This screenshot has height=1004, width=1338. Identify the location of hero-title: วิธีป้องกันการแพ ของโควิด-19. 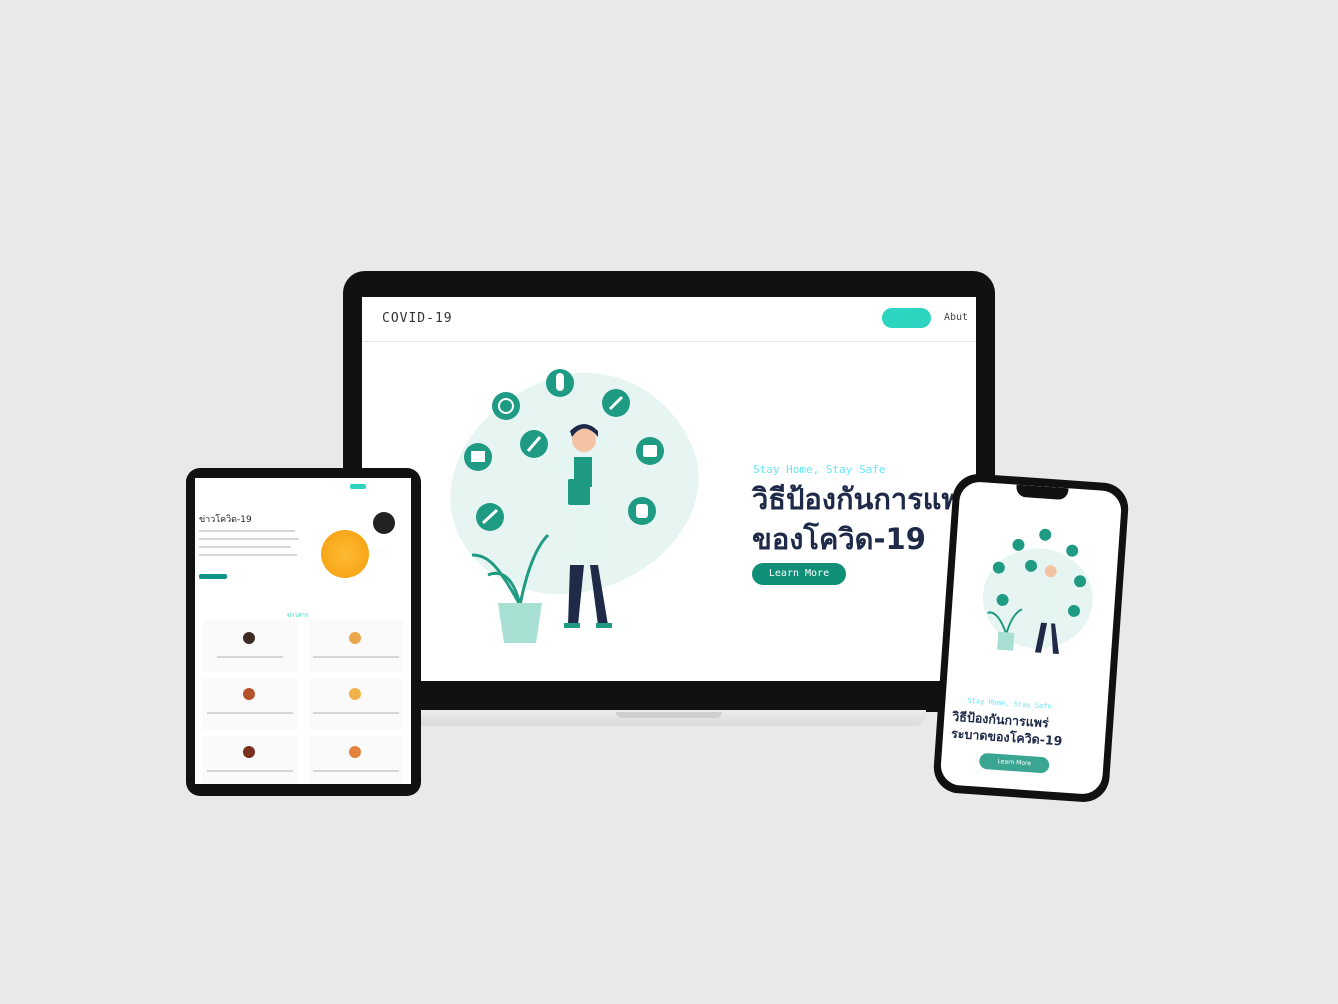
(856, 519).